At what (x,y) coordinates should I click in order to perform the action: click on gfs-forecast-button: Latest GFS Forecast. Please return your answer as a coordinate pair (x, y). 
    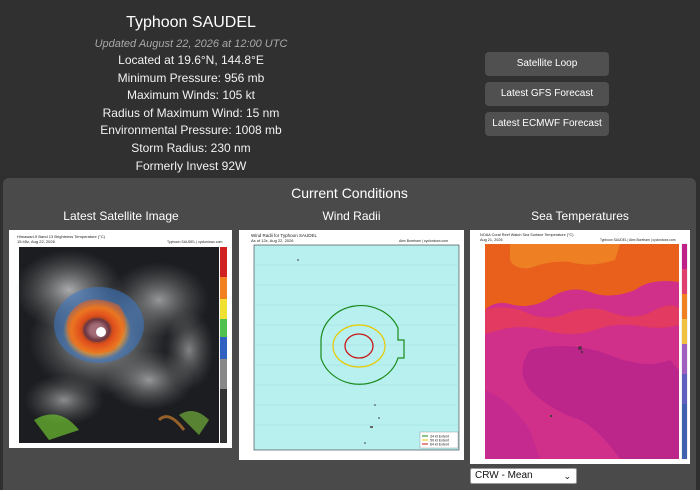
    Looking at the image, I should click on (547, 94).